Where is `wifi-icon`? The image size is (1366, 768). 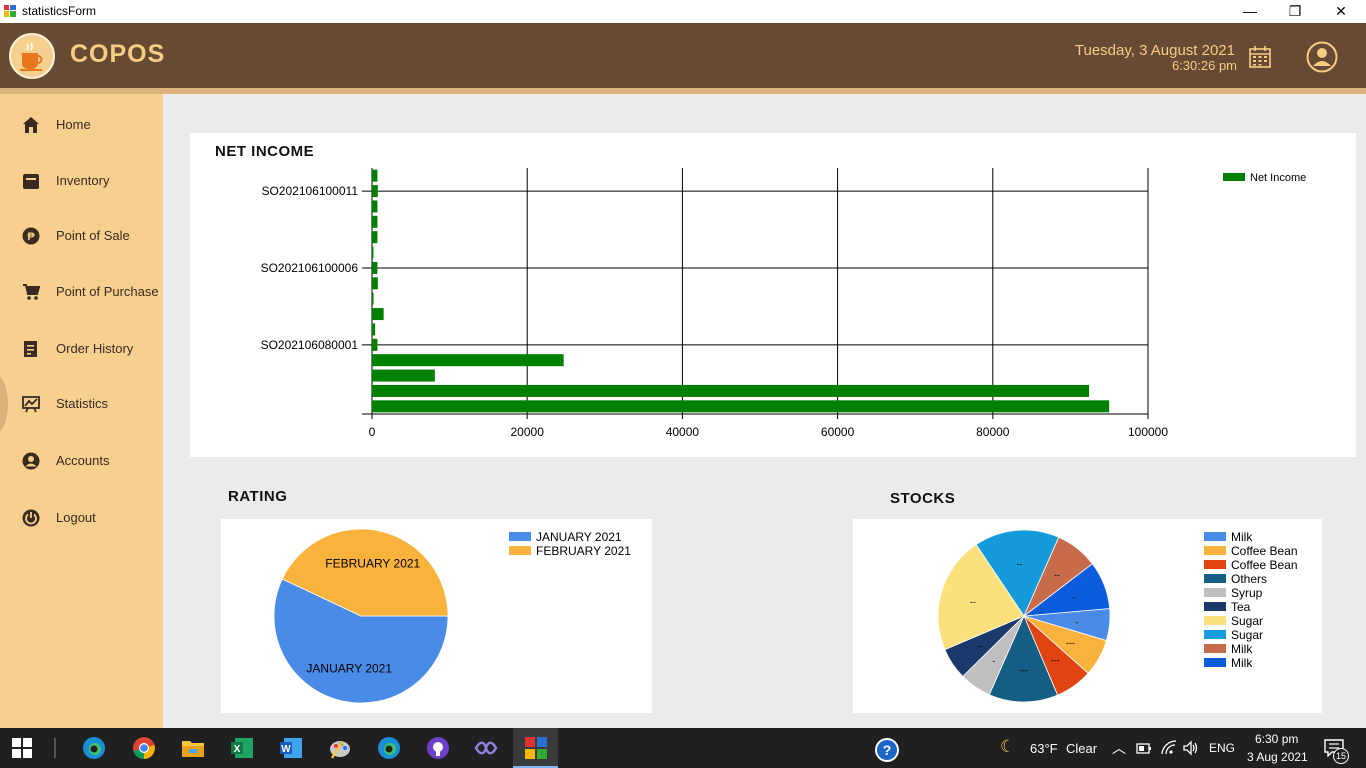 wifi-icon is located at coordinates (1169, 748).